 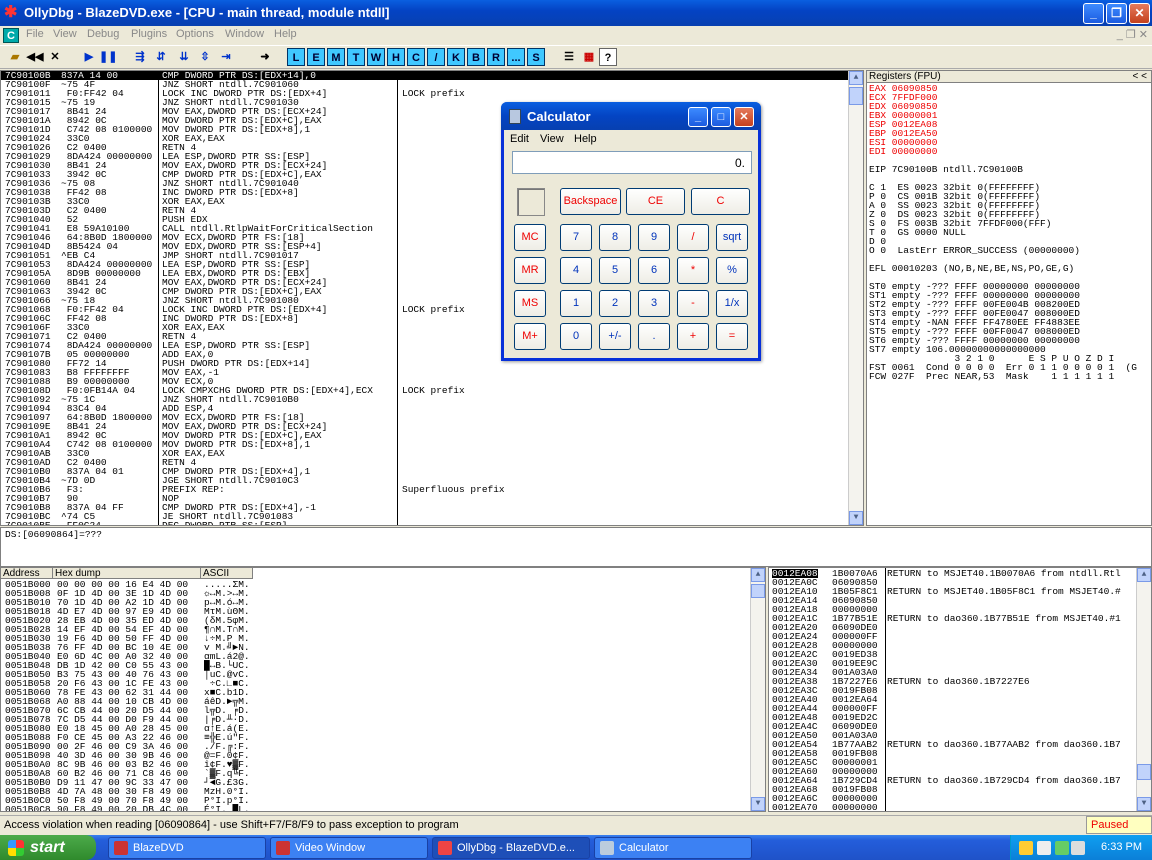 I want to click on stack-row: 0012EA40 0012EA64, so click(x=953, y=700).